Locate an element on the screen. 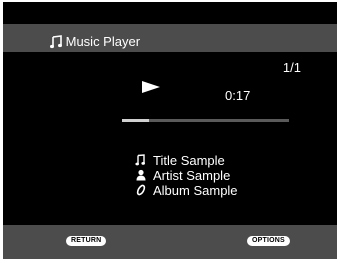 The image size is (340, 263). app-title: Music Player is located at coordinates (95, 42).